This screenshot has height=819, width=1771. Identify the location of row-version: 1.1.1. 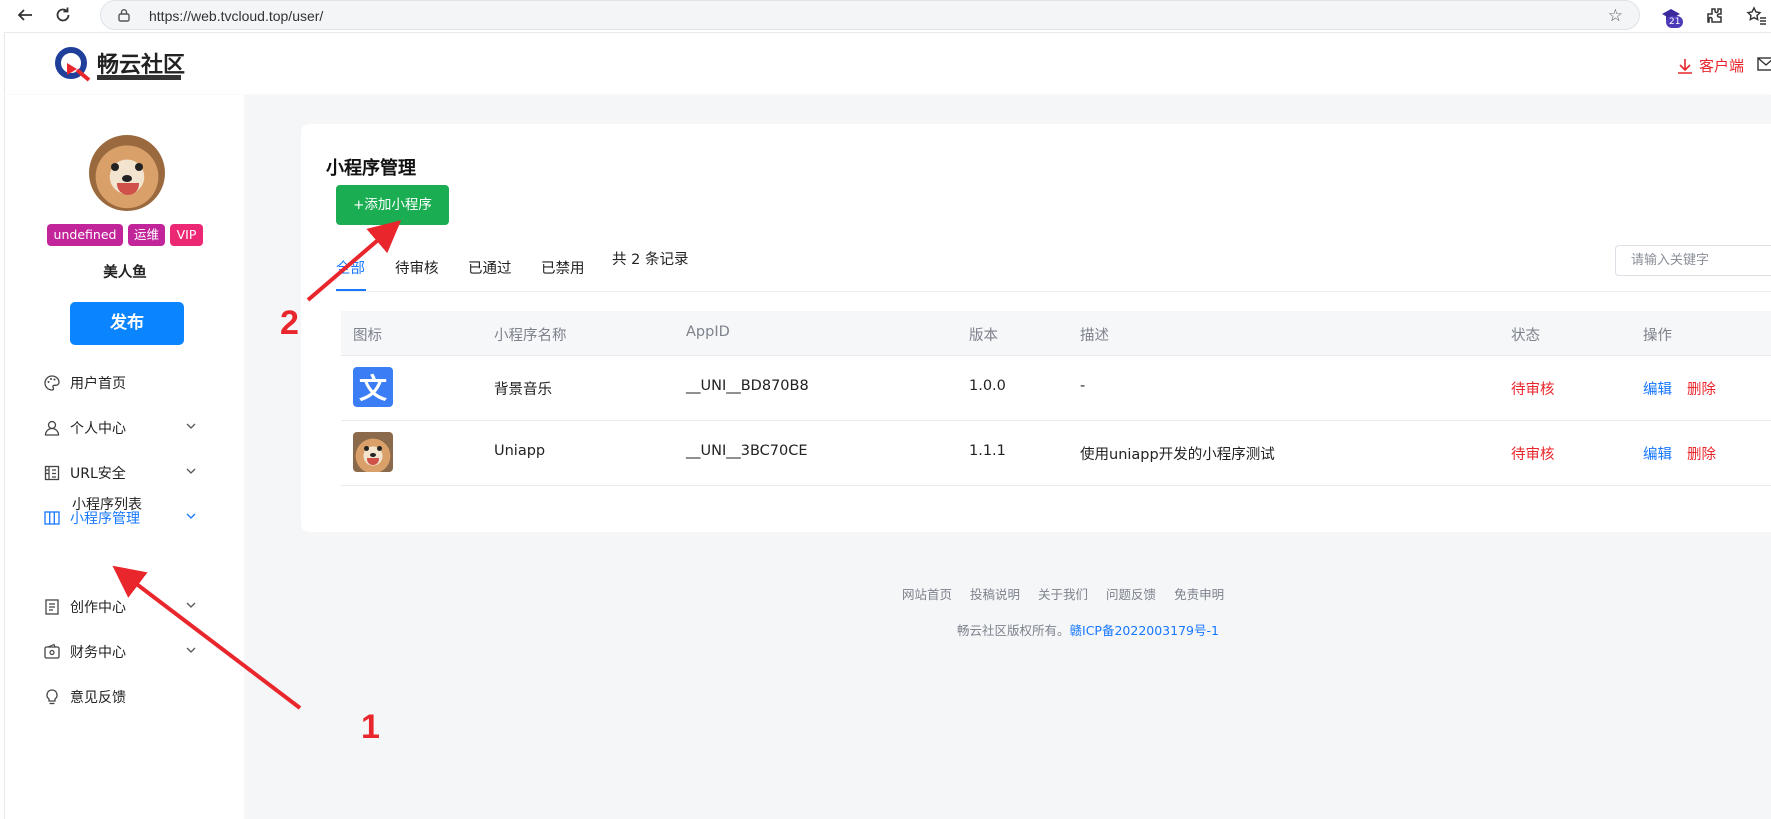
(987, 451).